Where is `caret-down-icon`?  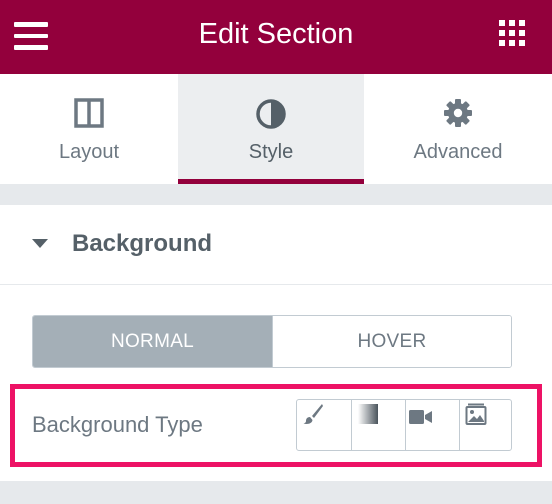
caret-down-icon is located at coordinates (40, 243).